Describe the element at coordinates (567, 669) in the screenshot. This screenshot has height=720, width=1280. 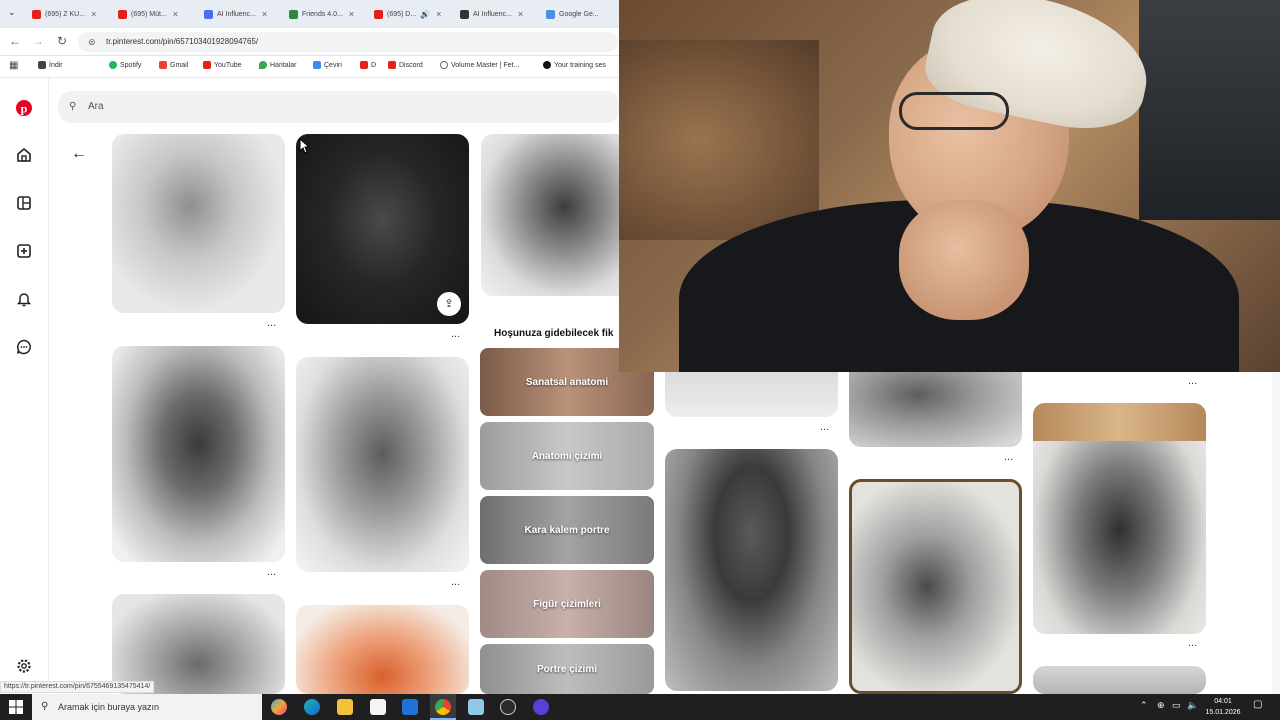
I see `suggestion-chip: Portre çizimi` at that location.